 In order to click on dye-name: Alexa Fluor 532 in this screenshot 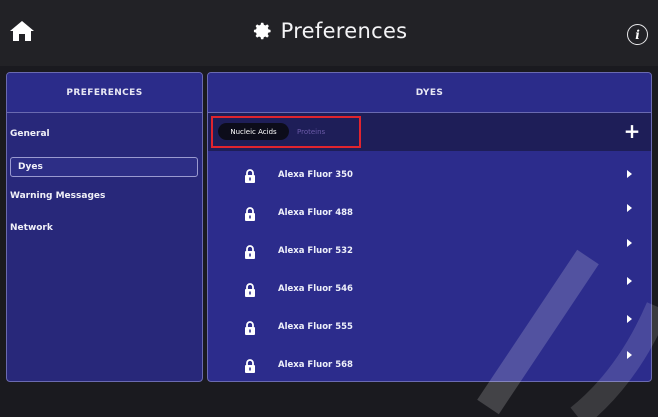, I will do `click(315, 251)`.